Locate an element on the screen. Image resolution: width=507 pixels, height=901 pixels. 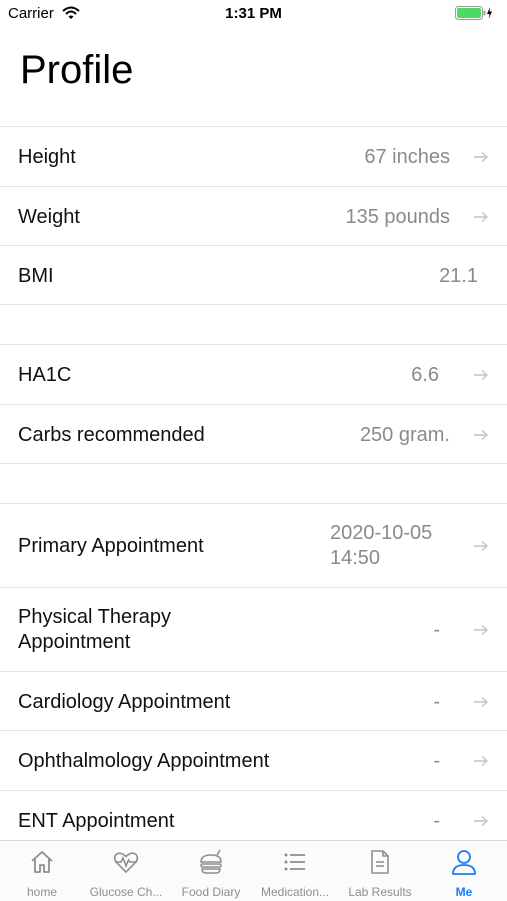
row-label: Cardiology Appointment is located at coordinates (124, 702).